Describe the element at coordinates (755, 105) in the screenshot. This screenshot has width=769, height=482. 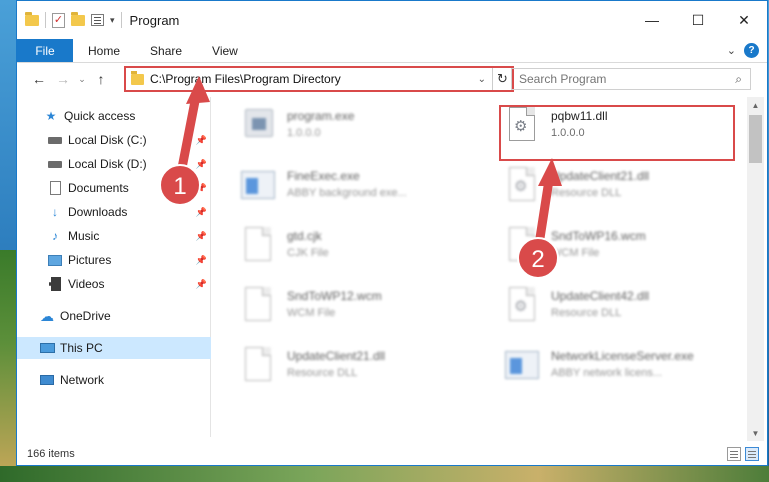
I see `scroll-up-arrow-icon: ▲` at that location.